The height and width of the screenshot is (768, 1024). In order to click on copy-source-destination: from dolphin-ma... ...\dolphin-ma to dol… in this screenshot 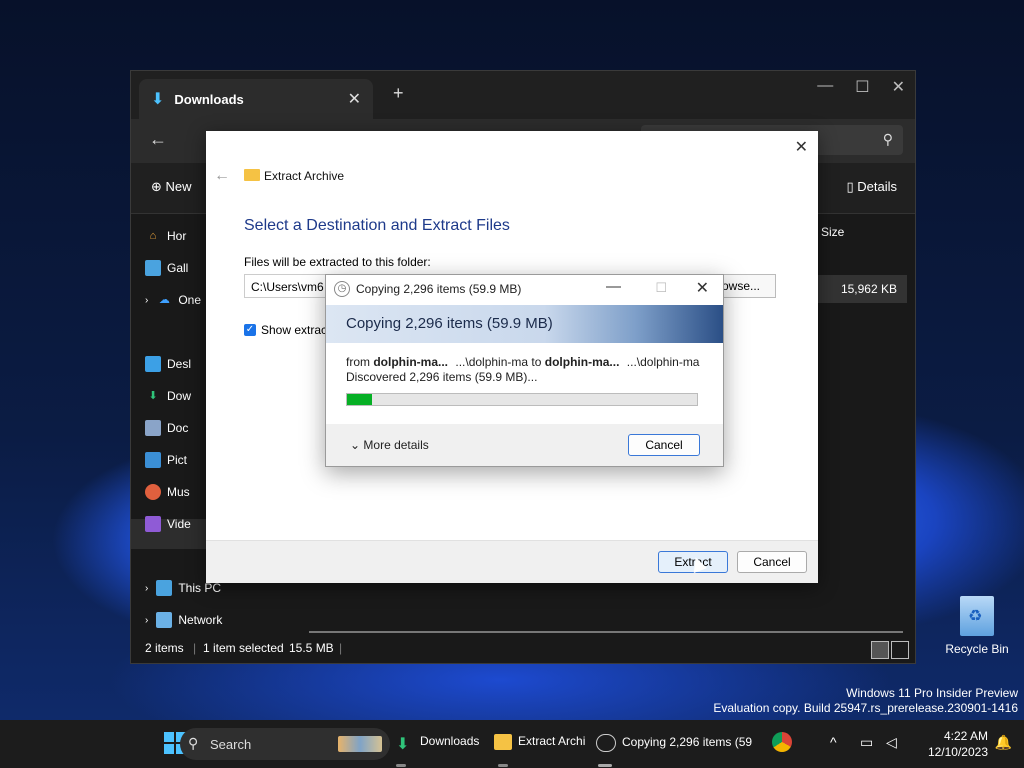, I will do `click(522, 362)`.